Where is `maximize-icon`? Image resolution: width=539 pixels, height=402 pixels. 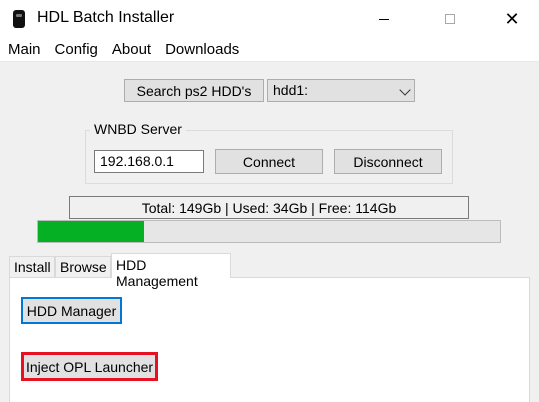 maximize-icon is located at coordinates (450, 19).